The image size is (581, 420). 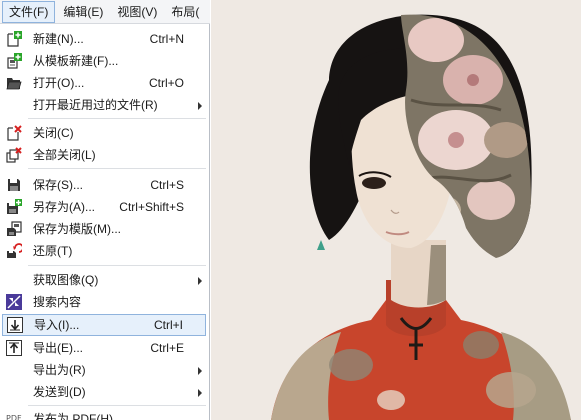 I want to click on menu-item-save: 保存(S)... Ctrl+S, so click(x=104, y=185).